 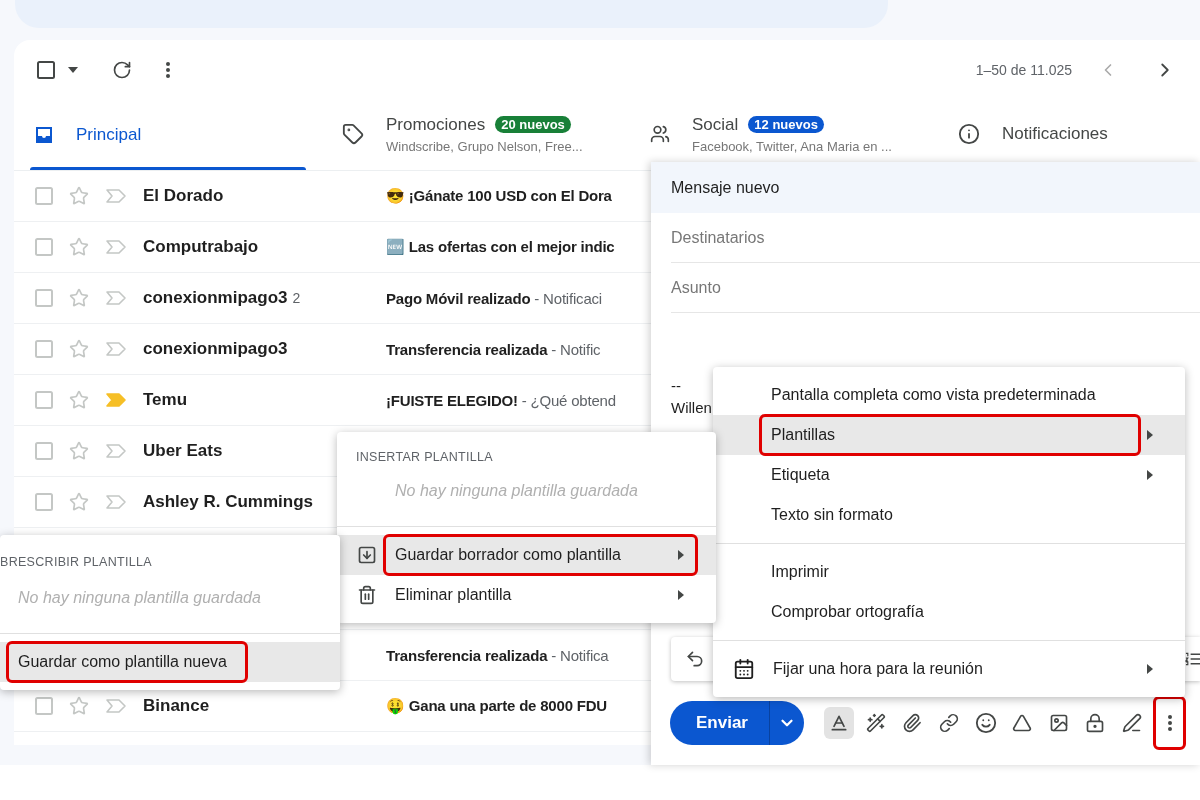 What do you see at coordinates (875, 723) in the screenshot?
I see `magic-wand-icon` at bounding box center [875, 723].